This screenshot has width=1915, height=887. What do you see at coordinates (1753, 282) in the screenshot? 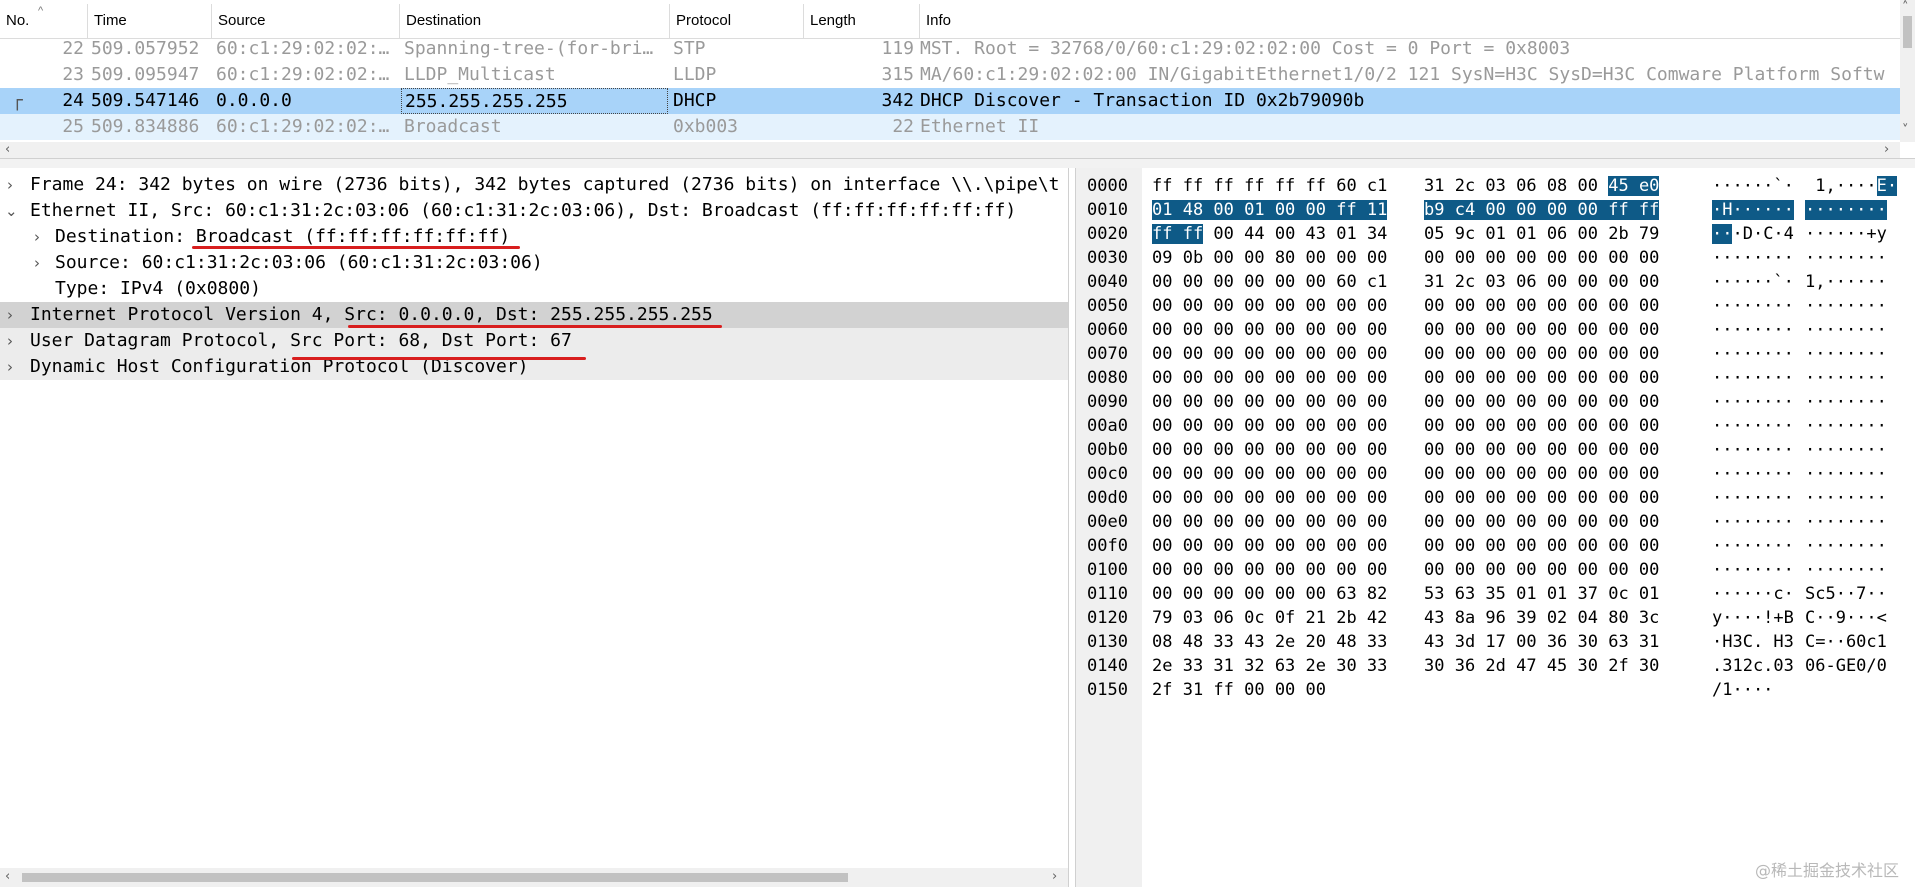
I see `ascii-left: ······`·` at bounding box center [1753, 282].